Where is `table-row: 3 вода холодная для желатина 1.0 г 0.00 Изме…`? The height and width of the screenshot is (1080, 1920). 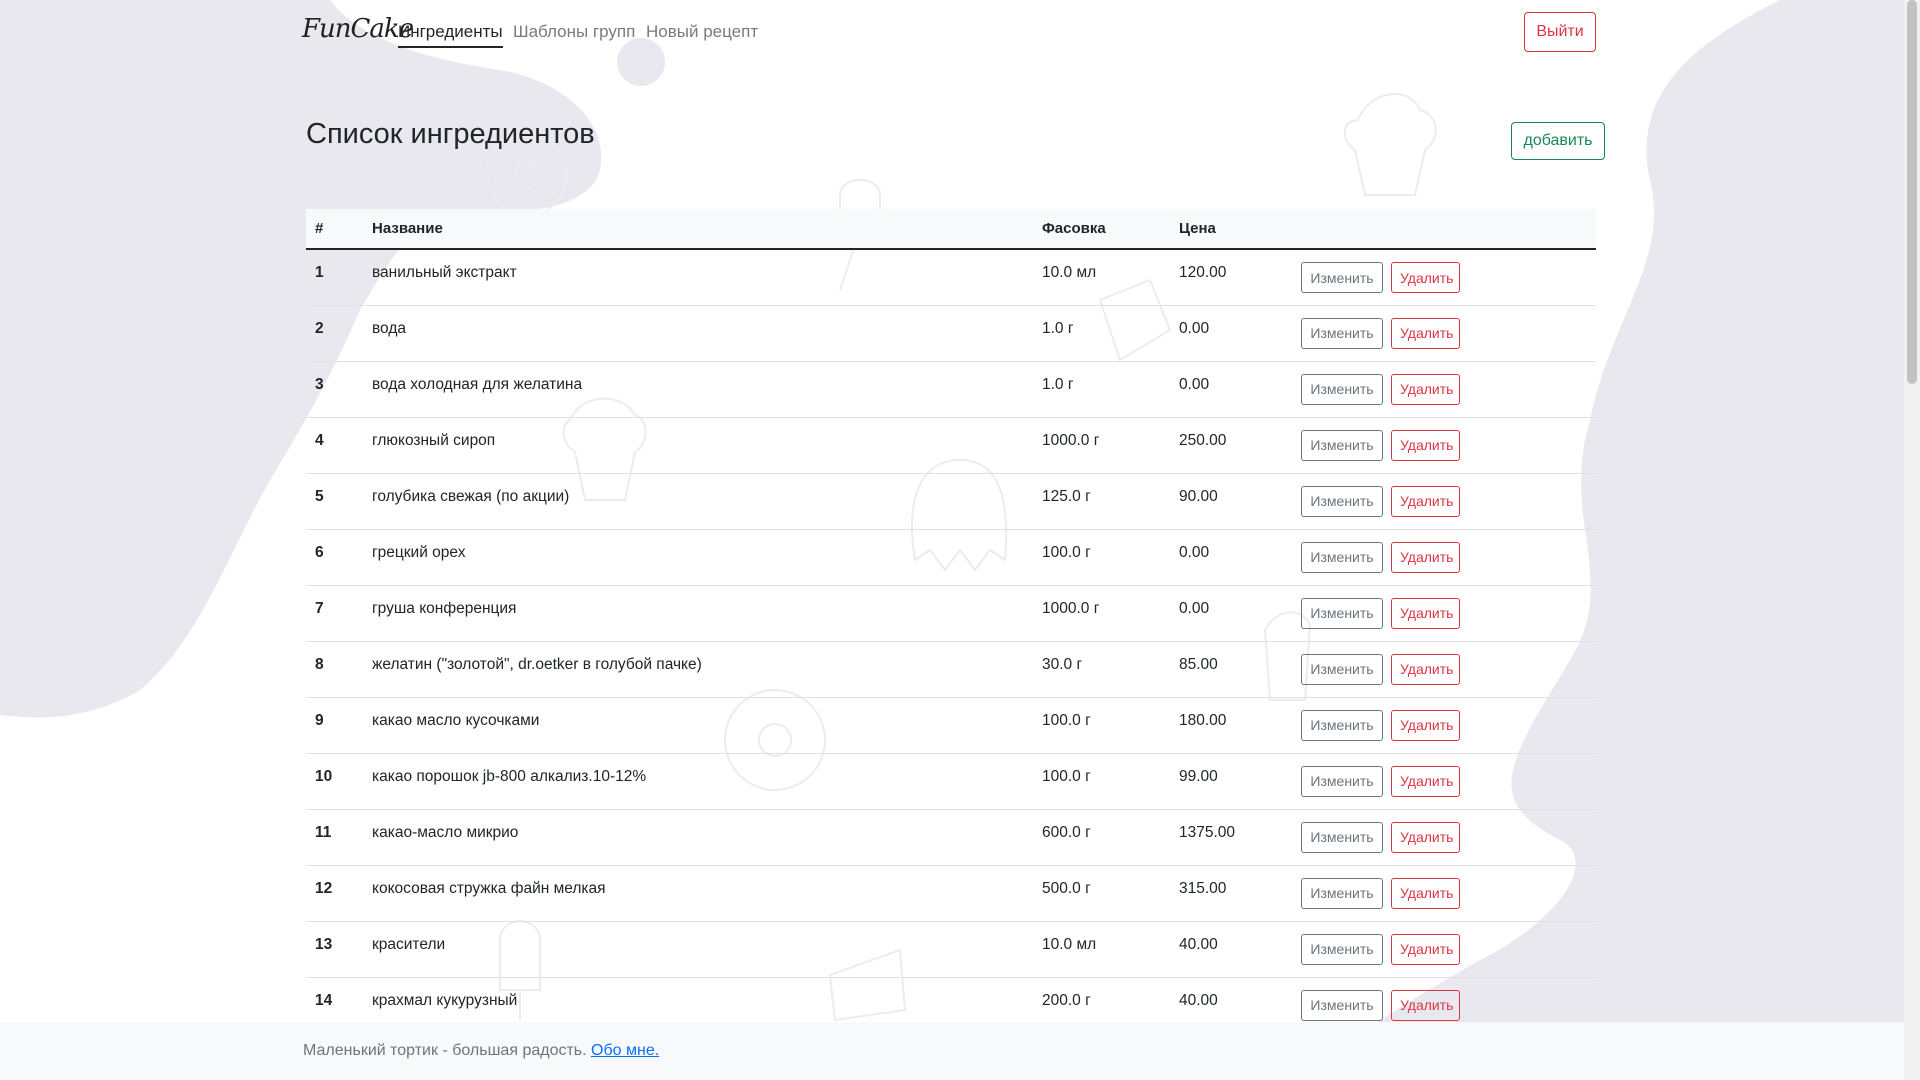 table-row: 3 вода холодная для желатина 1.0 г 0.00 Изме… is located at coordinates (951, 389).